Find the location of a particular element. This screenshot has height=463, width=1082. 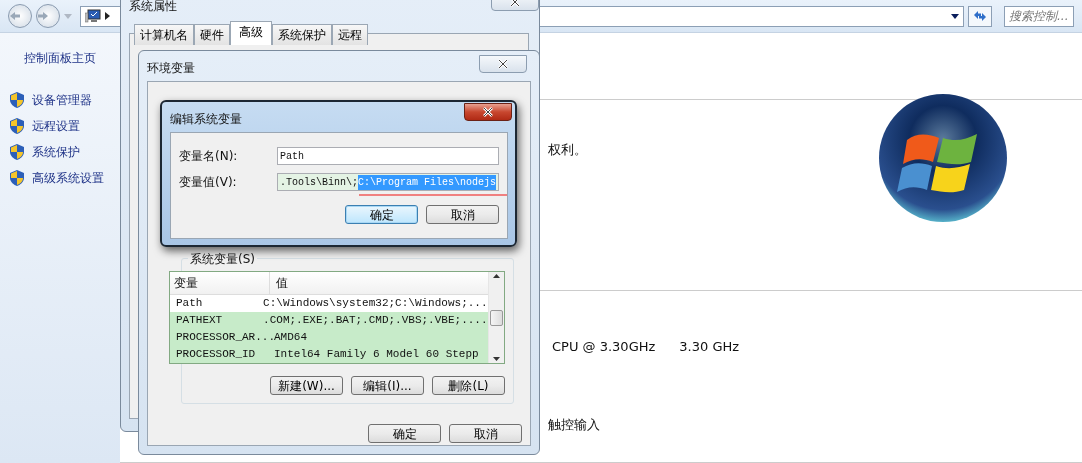

field-label: 变量值(V): is located at coordinates (208, 182).